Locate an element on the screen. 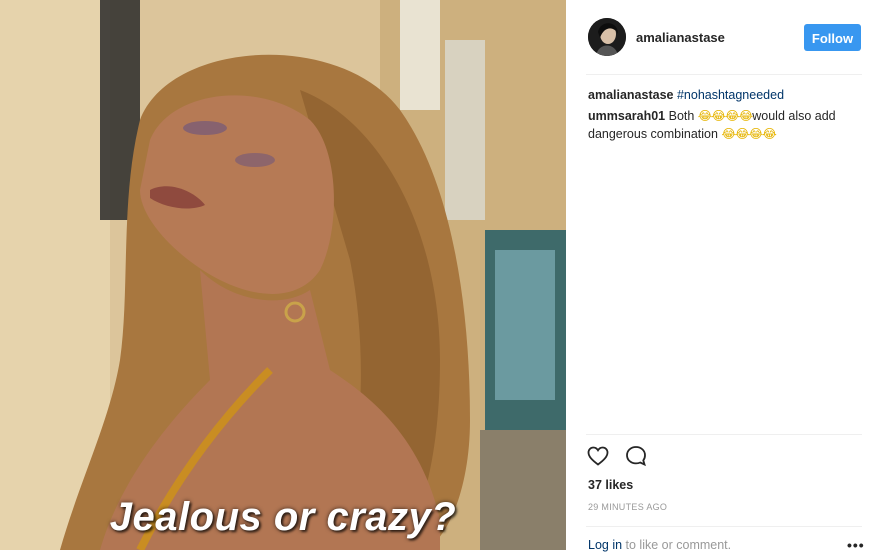 This screenshot has height=553, width=870. image-caption-overlay: Jealous or crazy? is located at coordinates (283, 517).